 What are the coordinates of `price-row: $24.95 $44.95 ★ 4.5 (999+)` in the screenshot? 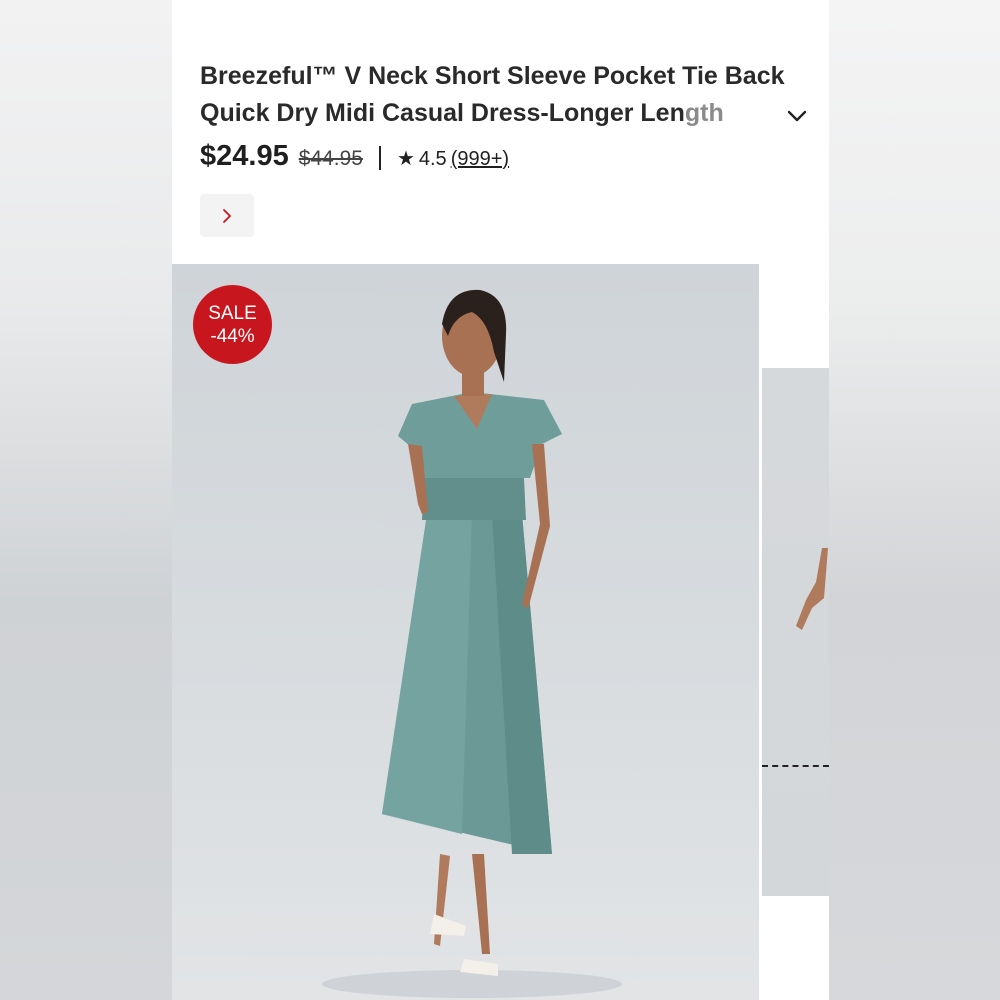 It's located at (354, 158).